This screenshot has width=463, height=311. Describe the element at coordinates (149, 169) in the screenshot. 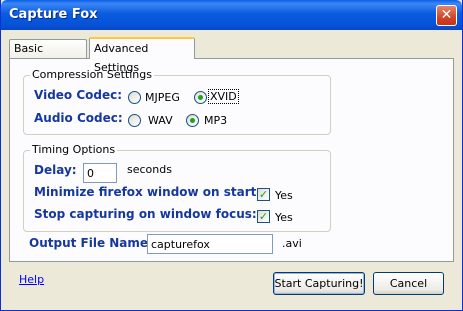

I see `delay-unit-label: seconds` at that location.